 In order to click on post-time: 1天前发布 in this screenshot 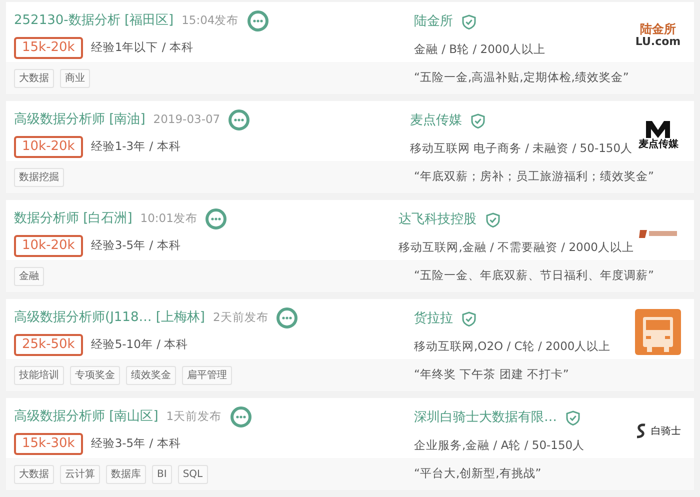, I will do `click(194, 417)`.